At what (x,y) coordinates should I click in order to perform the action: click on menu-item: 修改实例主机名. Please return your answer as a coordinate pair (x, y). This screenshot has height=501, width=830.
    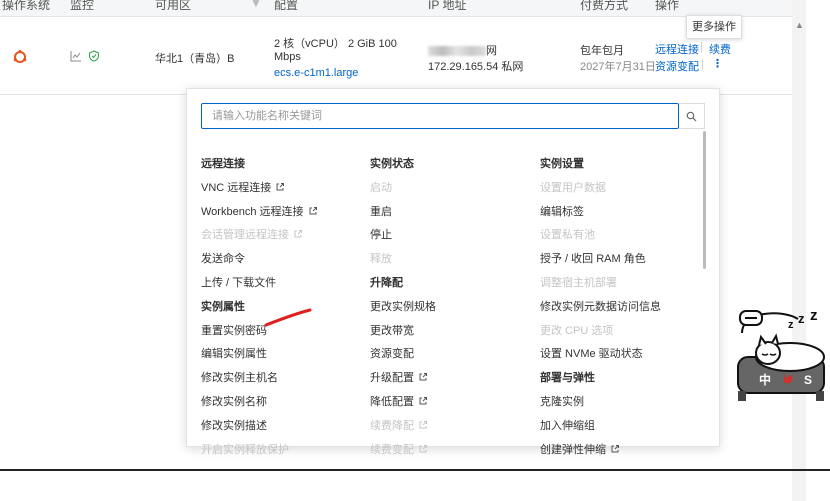
    Looking at the image, I should click on (259, 379).